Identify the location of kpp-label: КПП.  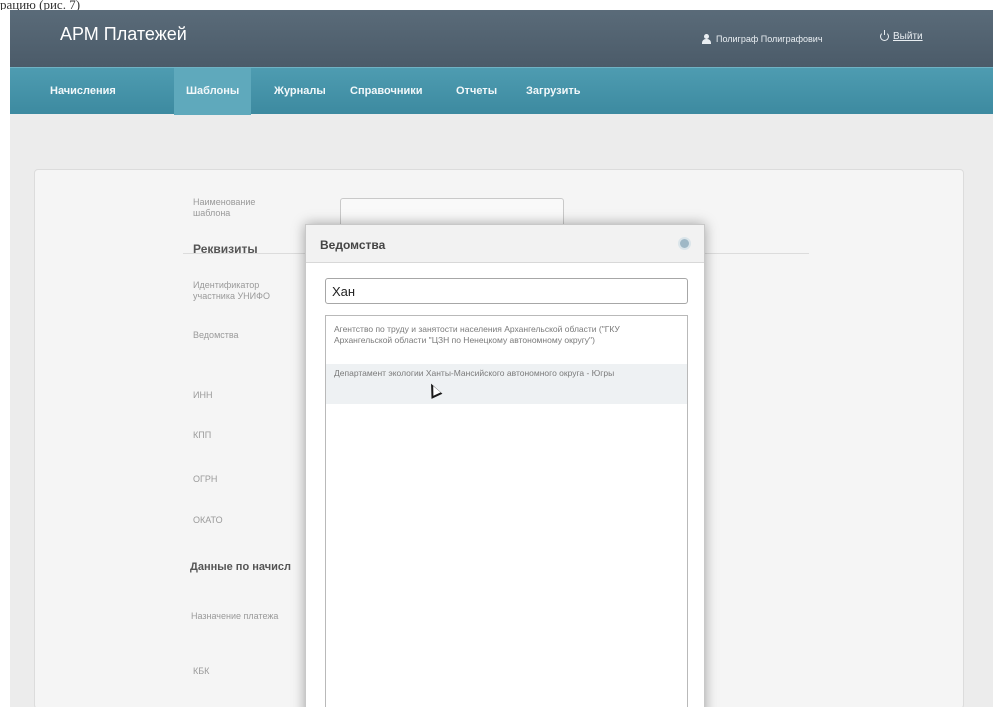
(202, 435).